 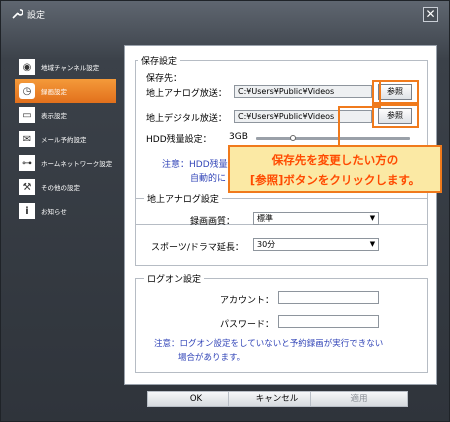 What do you see at coordinates (335, 169) in the screenshot?
I see `instruction-callout: 保存先を変更したい方の [参照]ボタンをクリックします。` at bounding box center [335, 169].